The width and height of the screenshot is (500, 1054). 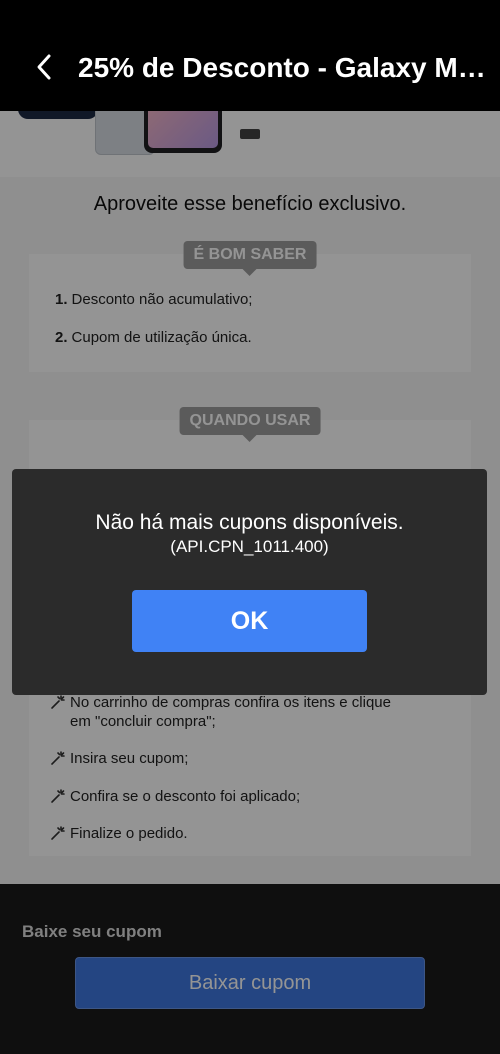 I want to click on back-button, so click(x=44, y=67).